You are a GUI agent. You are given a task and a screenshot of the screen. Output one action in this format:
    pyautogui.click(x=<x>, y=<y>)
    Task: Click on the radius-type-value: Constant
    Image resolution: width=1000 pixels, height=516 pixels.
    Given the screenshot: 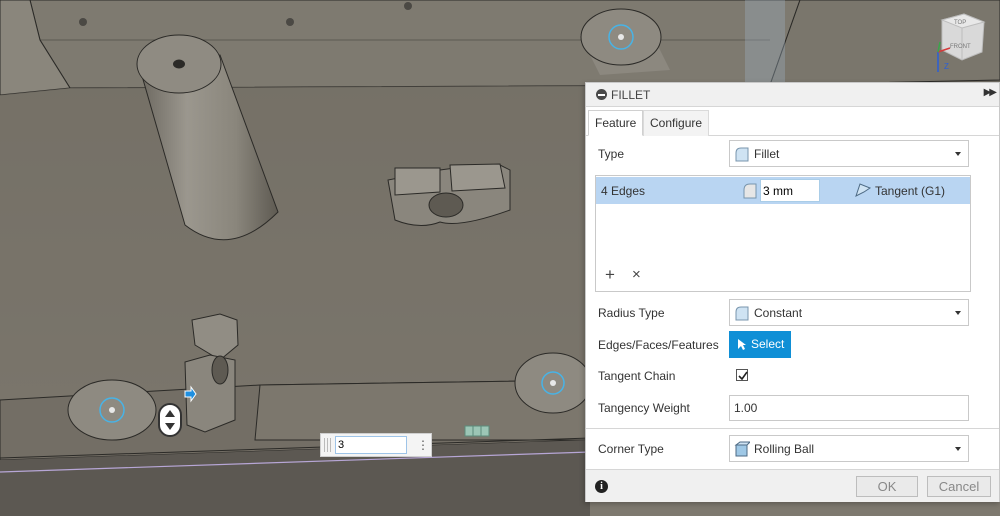 What is the action you would take?
    pyautogui.click(x=778, y=313)
    